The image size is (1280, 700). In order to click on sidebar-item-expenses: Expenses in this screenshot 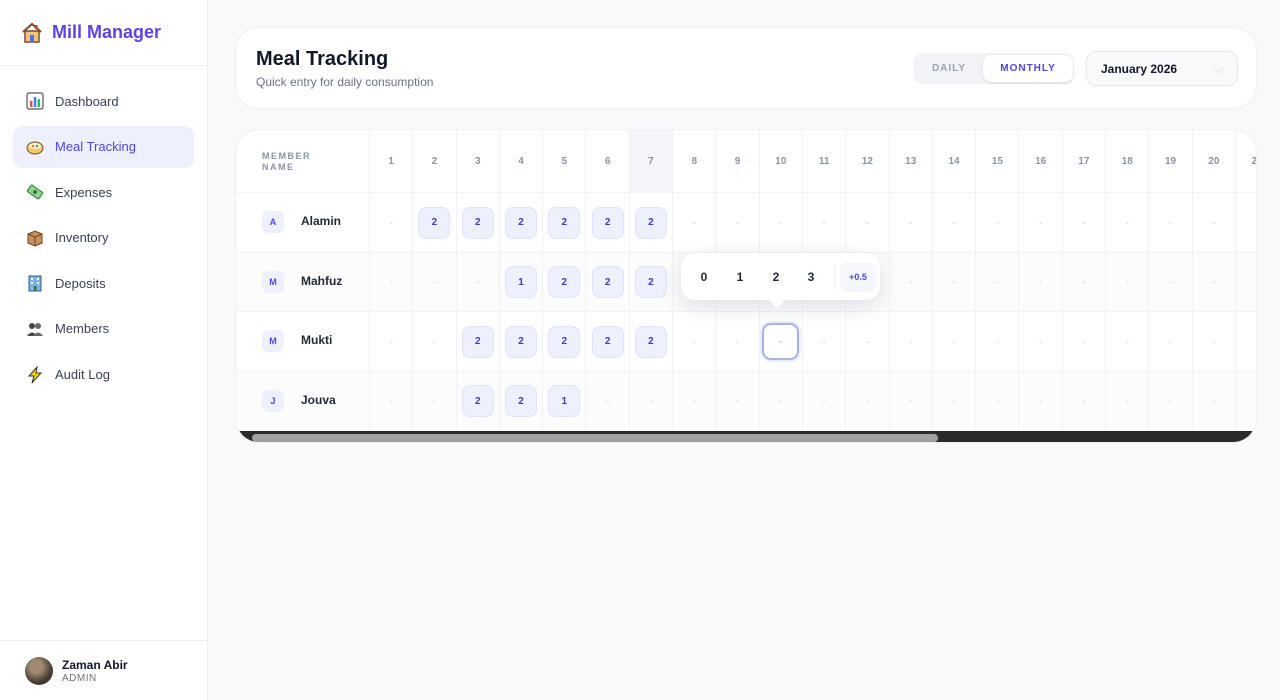, I will do `click(103, 192)`.